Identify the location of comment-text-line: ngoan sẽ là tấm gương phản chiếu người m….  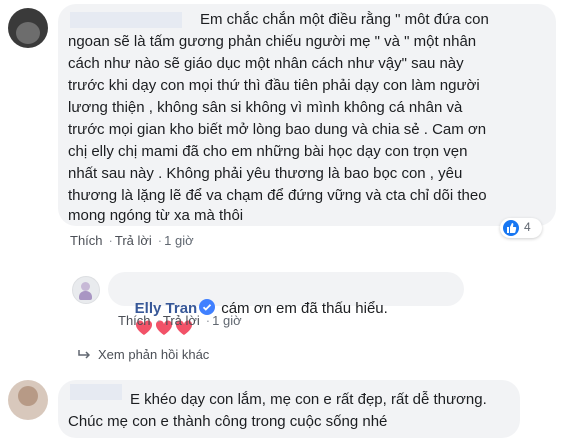
(272, 41).